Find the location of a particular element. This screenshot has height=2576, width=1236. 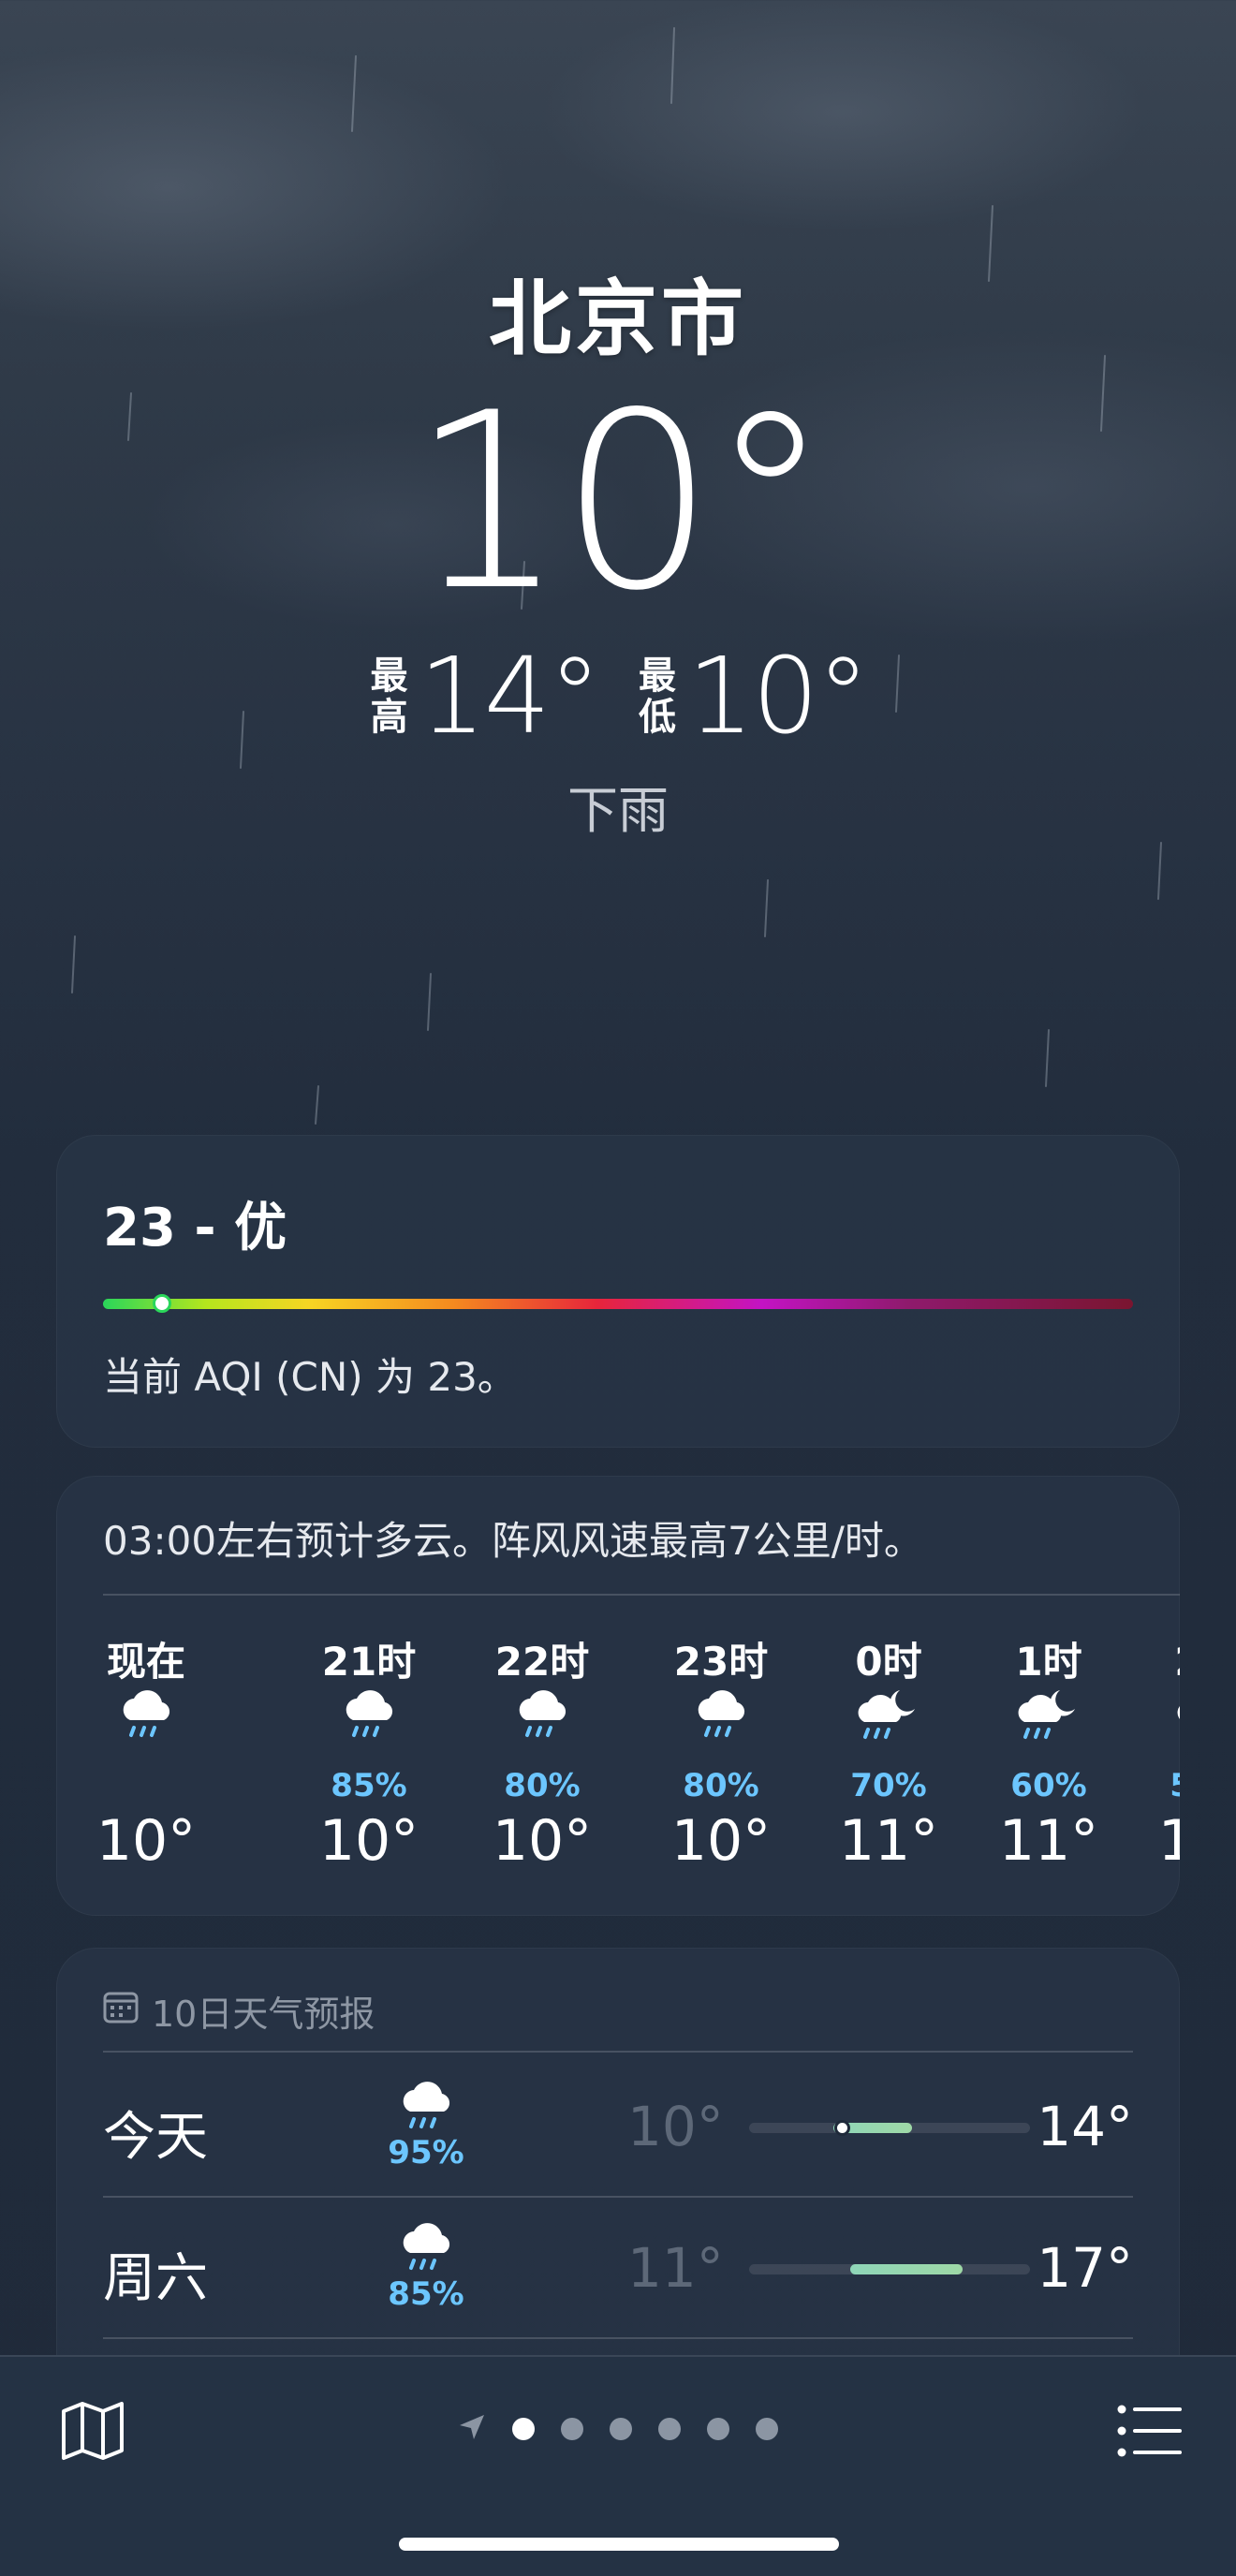

day-high: 17° is located at coordinates (1085, 2268).